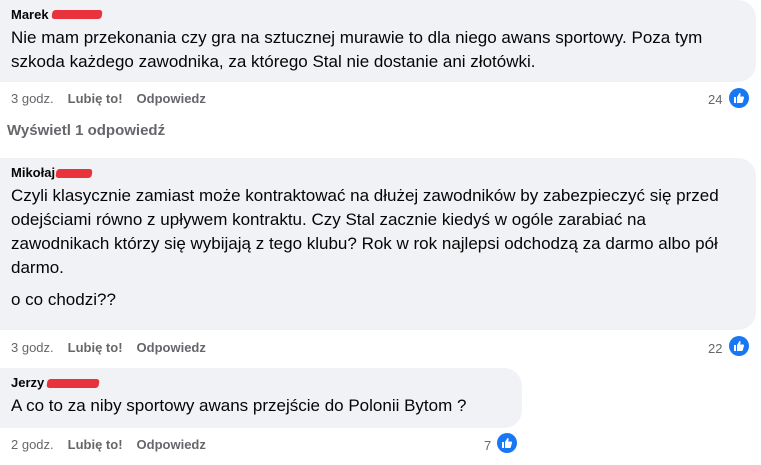  What do you see at coordinates (33, 172) in the screenshot?
I see `author-name: Mikołaj` at bounding box center [33, 172].